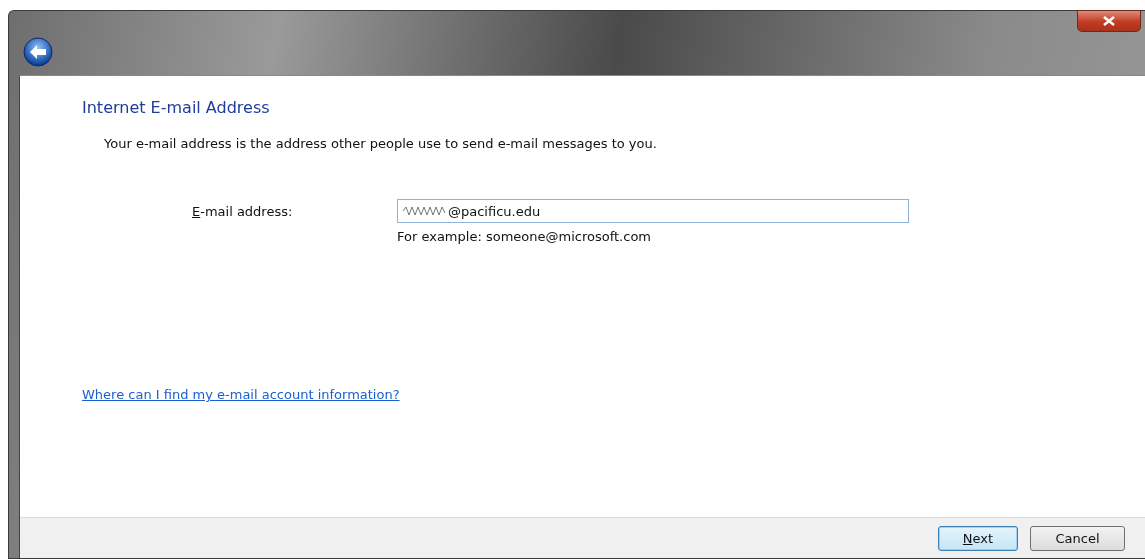 The image size is (1145, 559). What do you see at coordinates (176, 107) in the screenshot?
I see `page-heading: Internet E-mail Address` at bounding box center [176, 107].